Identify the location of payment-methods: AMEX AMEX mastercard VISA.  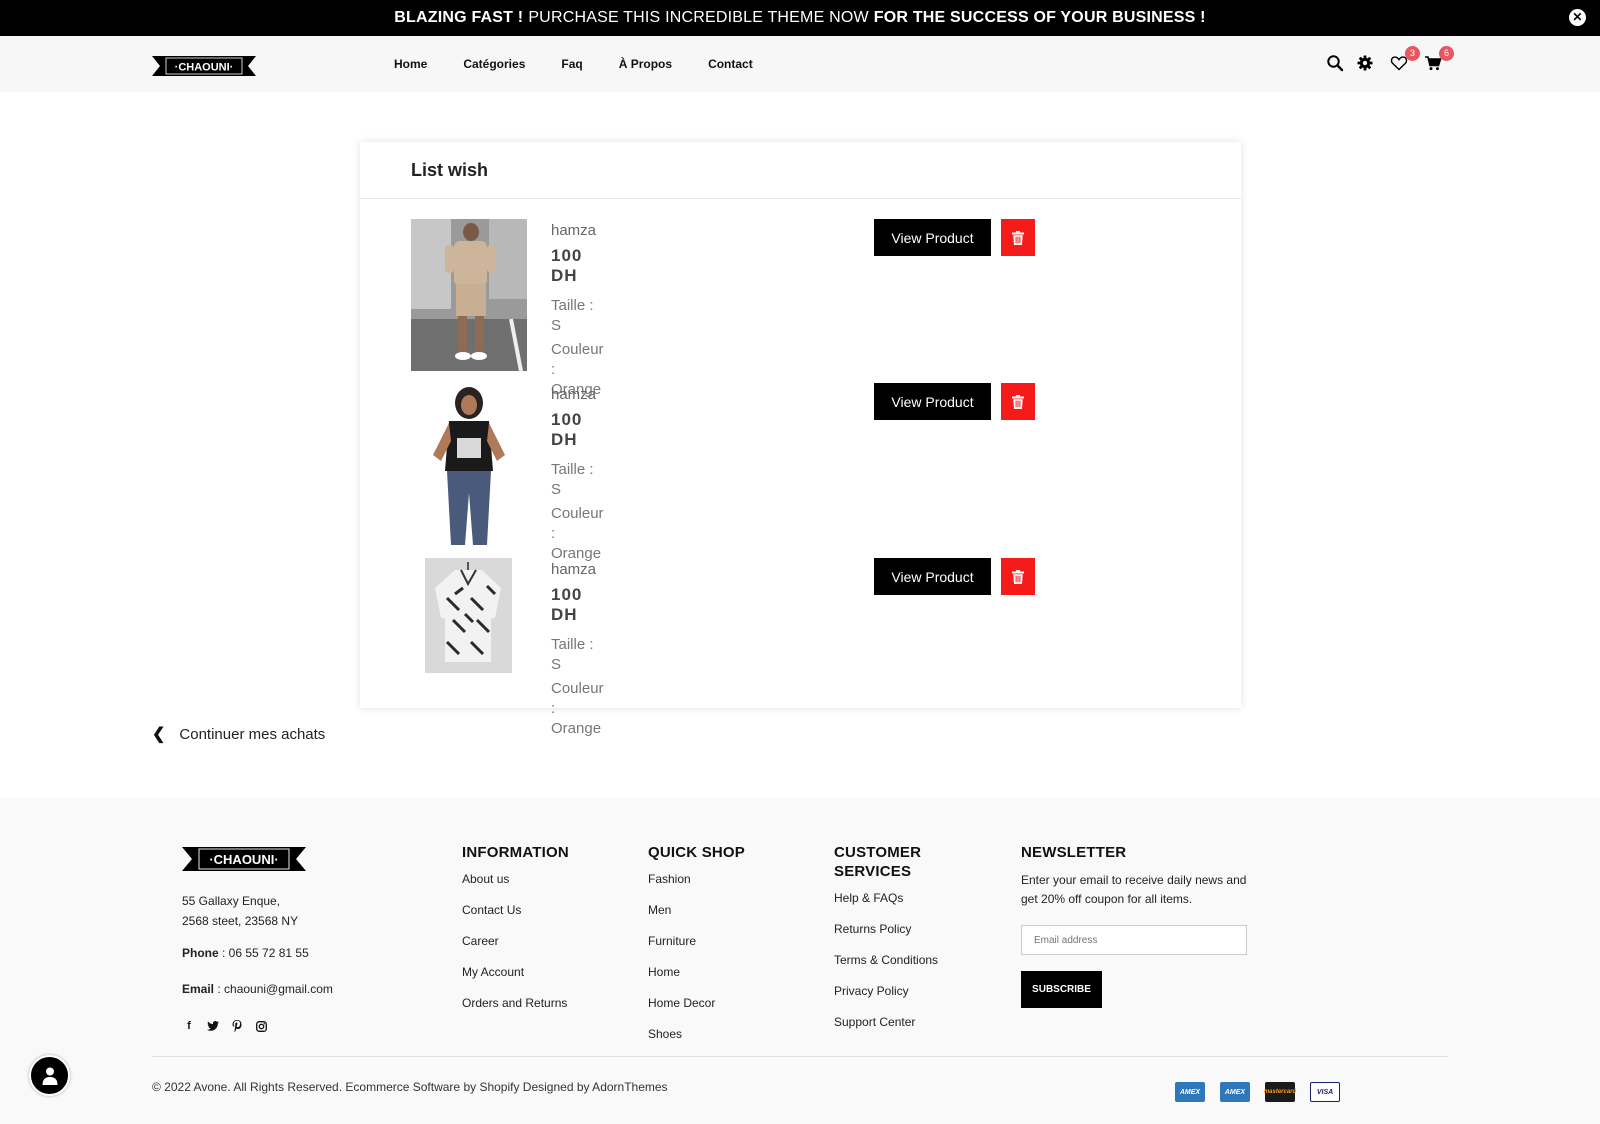
(1265, 1092).